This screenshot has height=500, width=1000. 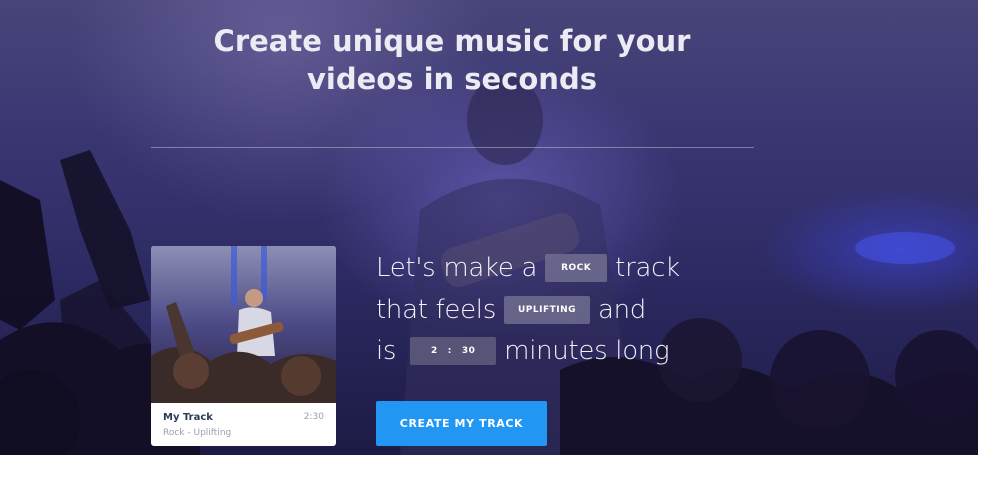 What do you see at coordinates (434, 351) in the screenshot?
I see `duration-minutes: 2` at bounding box center [434, 351].